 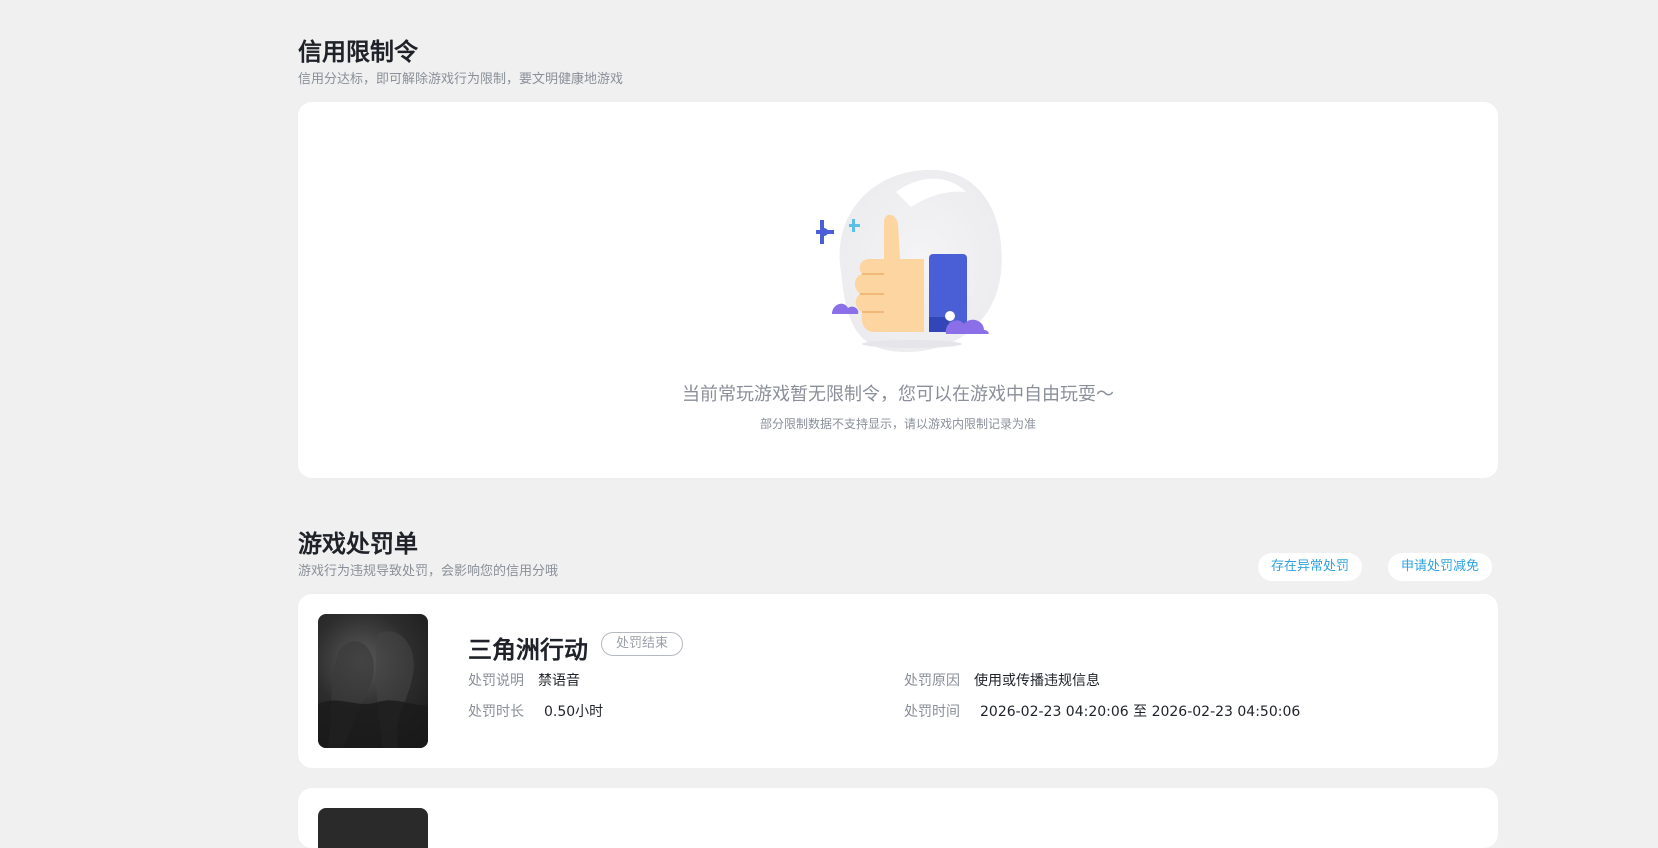 I want to click on penalty-duration-value: 0.50小时, so click(x=574, y=712).